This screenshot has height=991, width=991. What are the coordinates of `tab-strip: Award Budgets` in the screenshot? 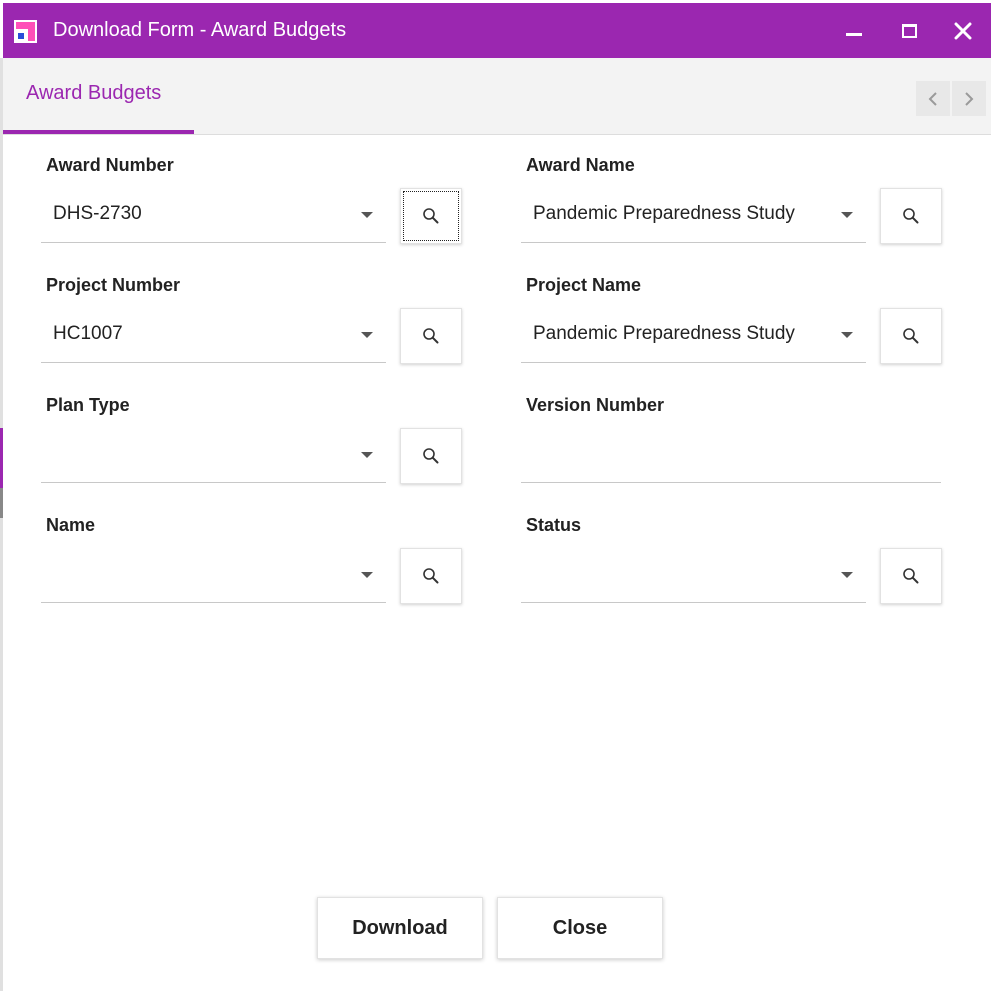 It's located at (497, 96).